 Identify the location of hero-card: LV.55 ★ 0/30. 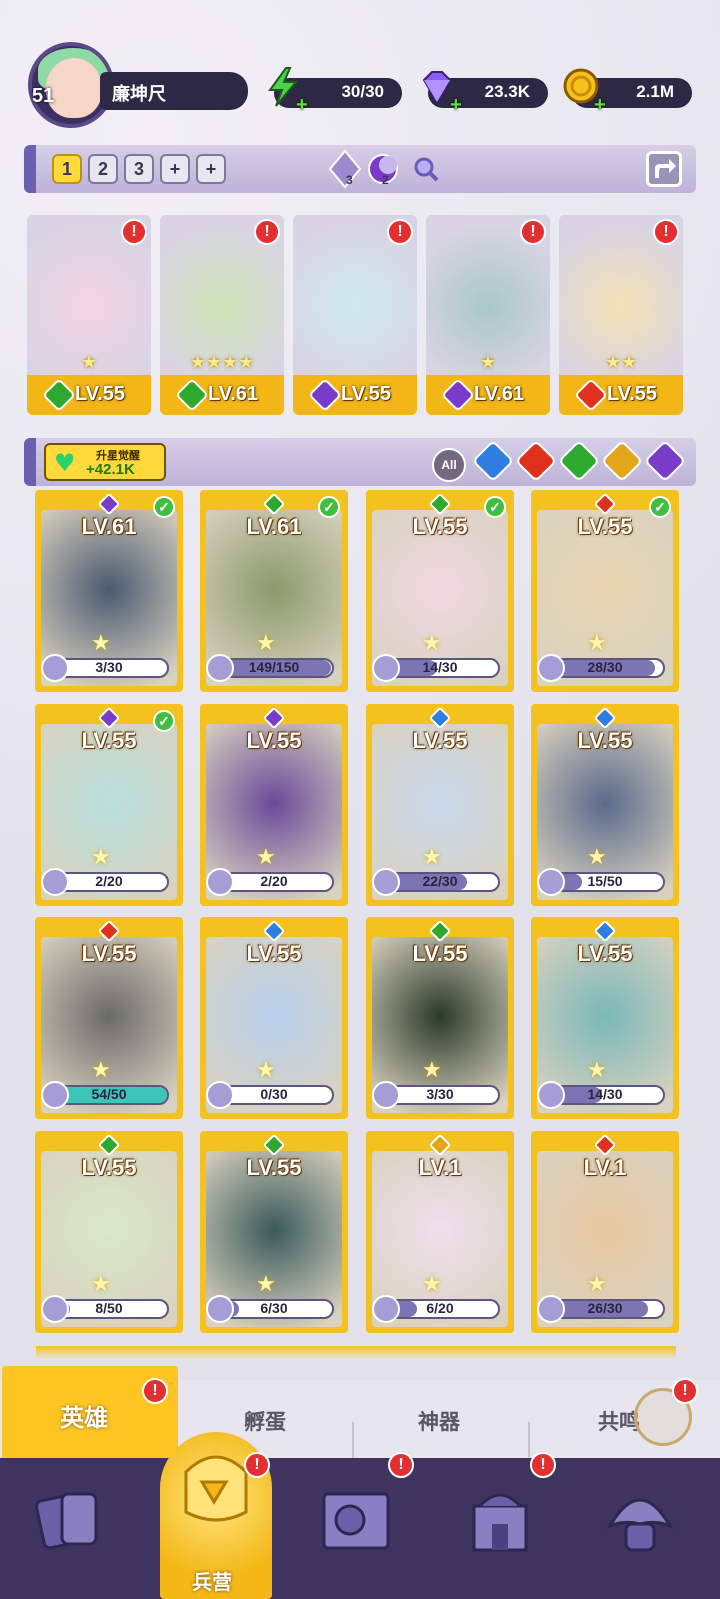
(274, 1018).